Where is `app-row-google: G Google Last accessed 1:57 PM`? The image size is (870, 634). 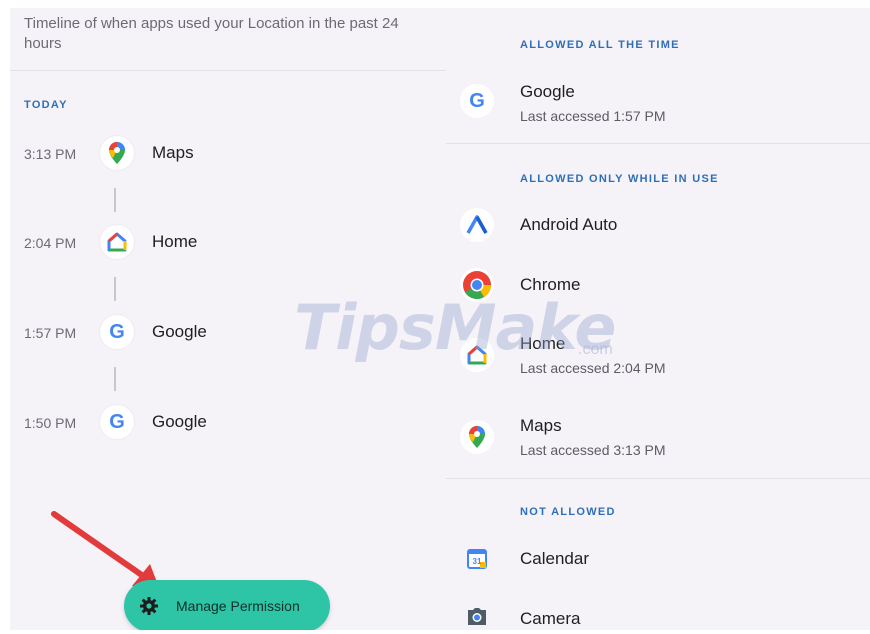 app-row-google: G Google Last accessed 1:57 PM is located at coordinates (658, 100).